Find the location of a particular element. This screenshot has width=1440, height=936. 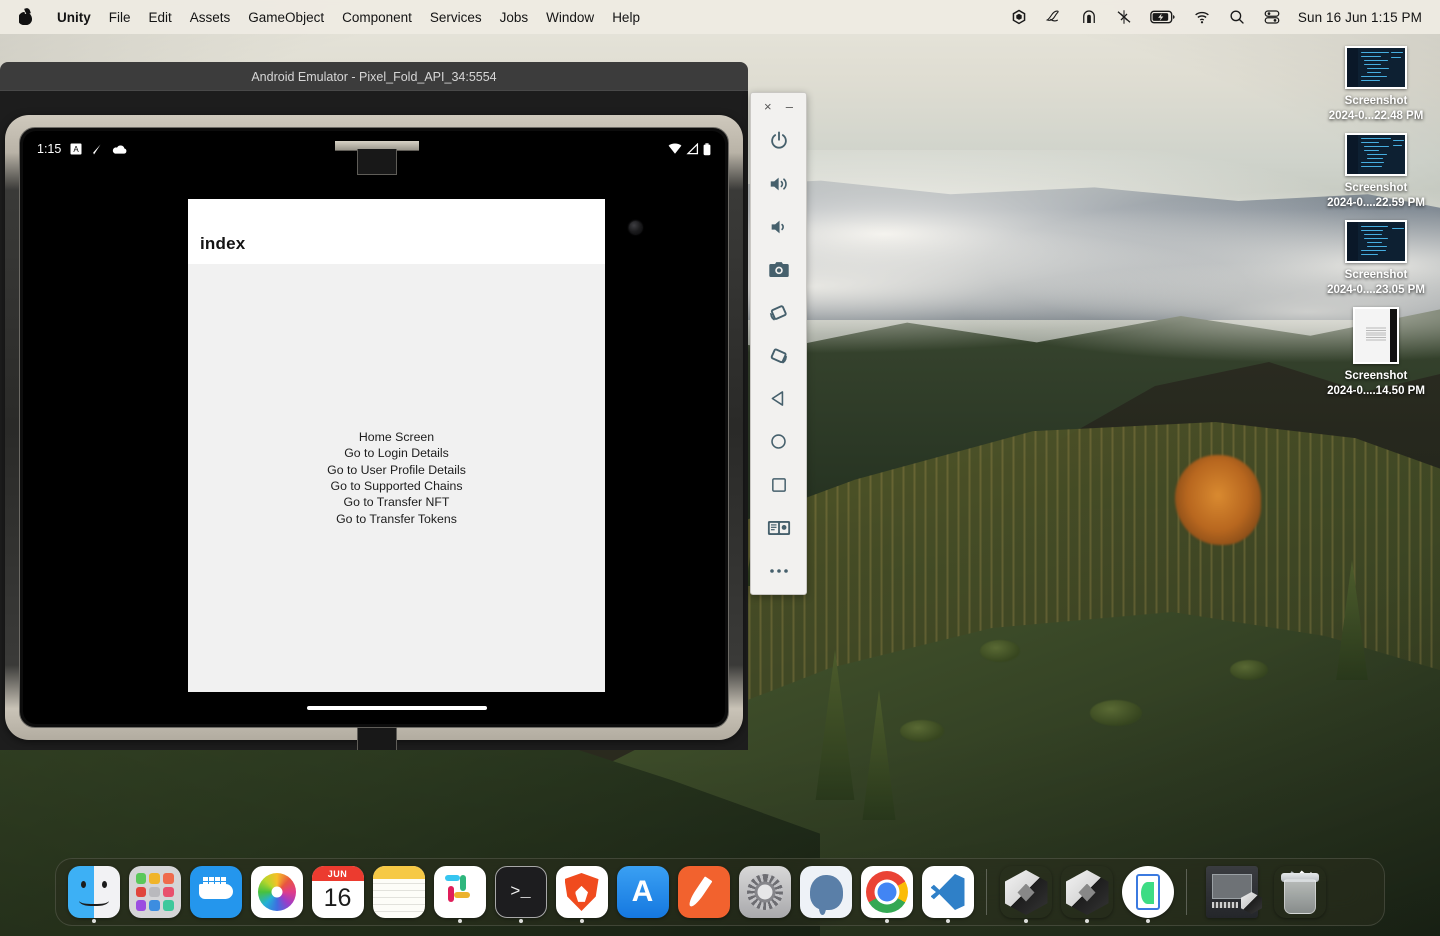

terminal-icon: >_ is located at coordinates (520, 892).